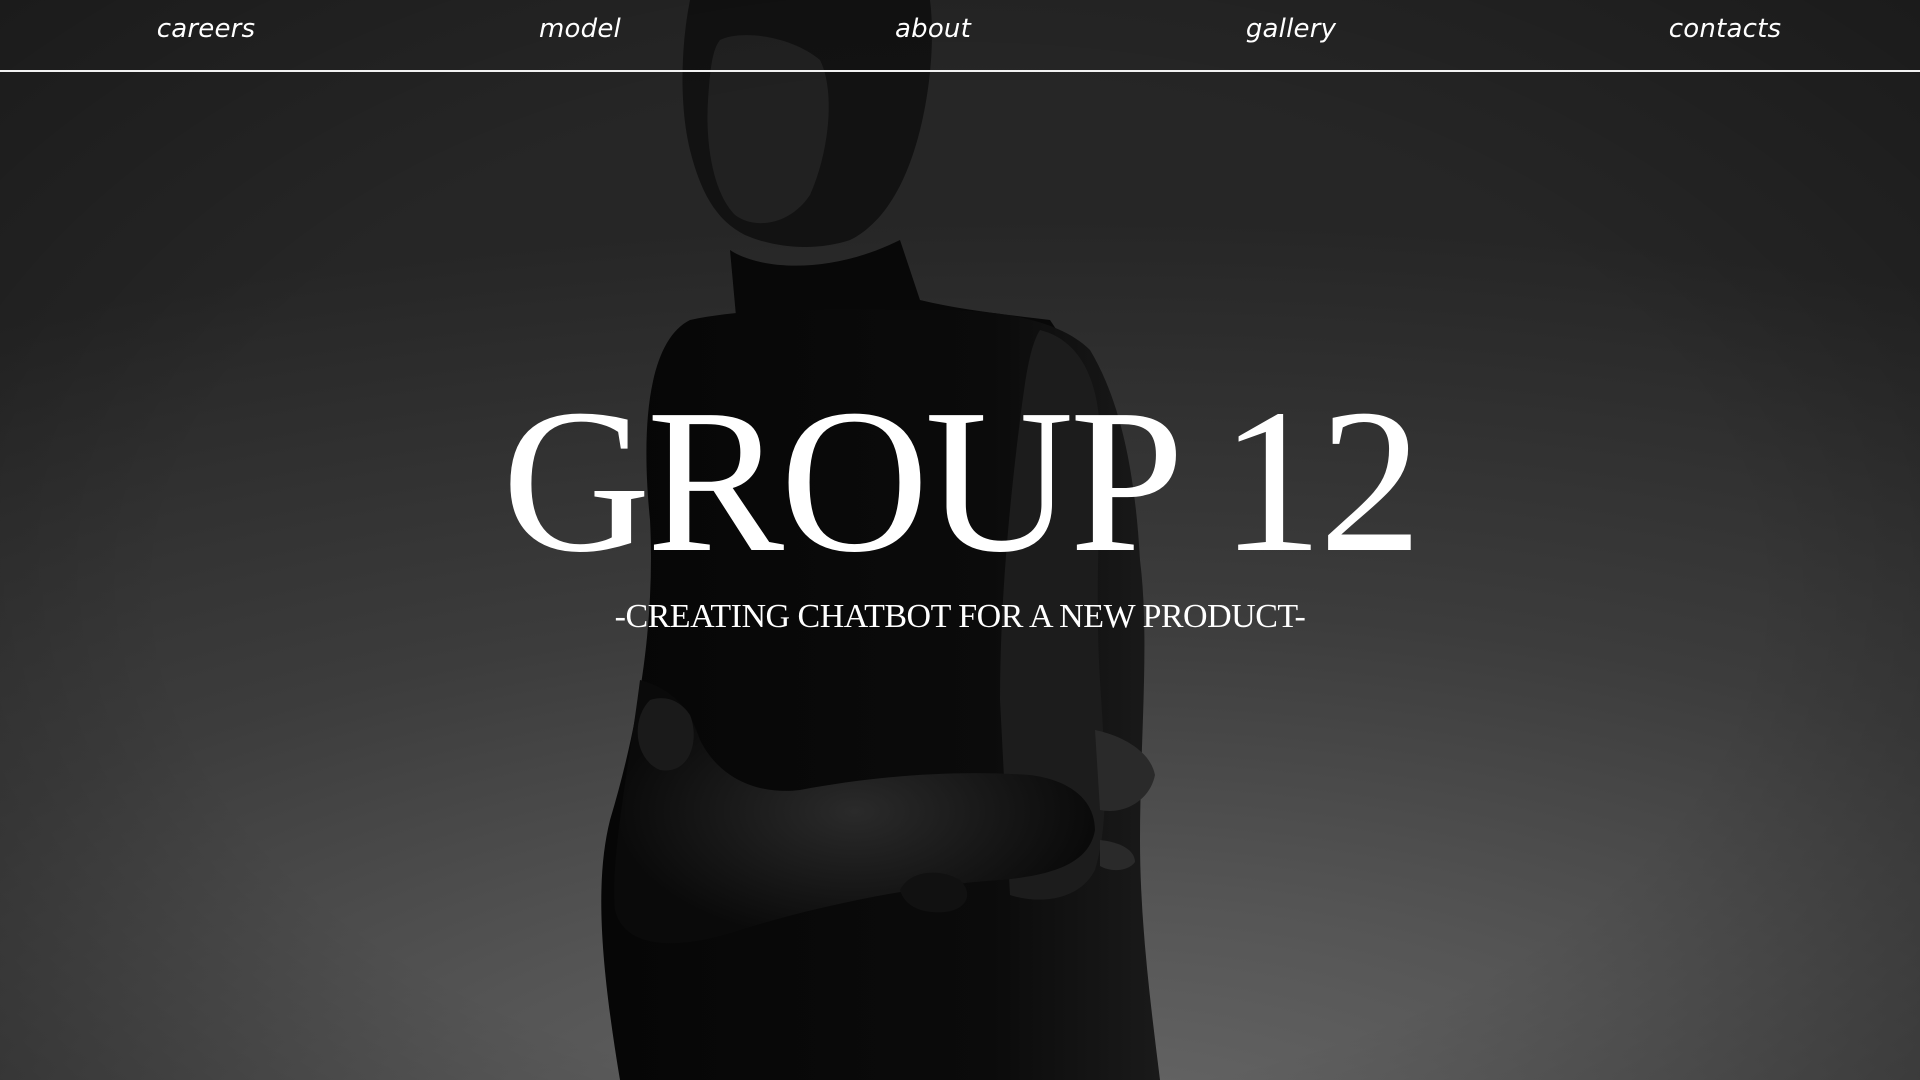 The height and width of the screenshot is (1080, 1920). What do you see at coordinates (206, 29) in the screenshot?
I see `nav-link-careers: careers` at bounding box center [206, 29].